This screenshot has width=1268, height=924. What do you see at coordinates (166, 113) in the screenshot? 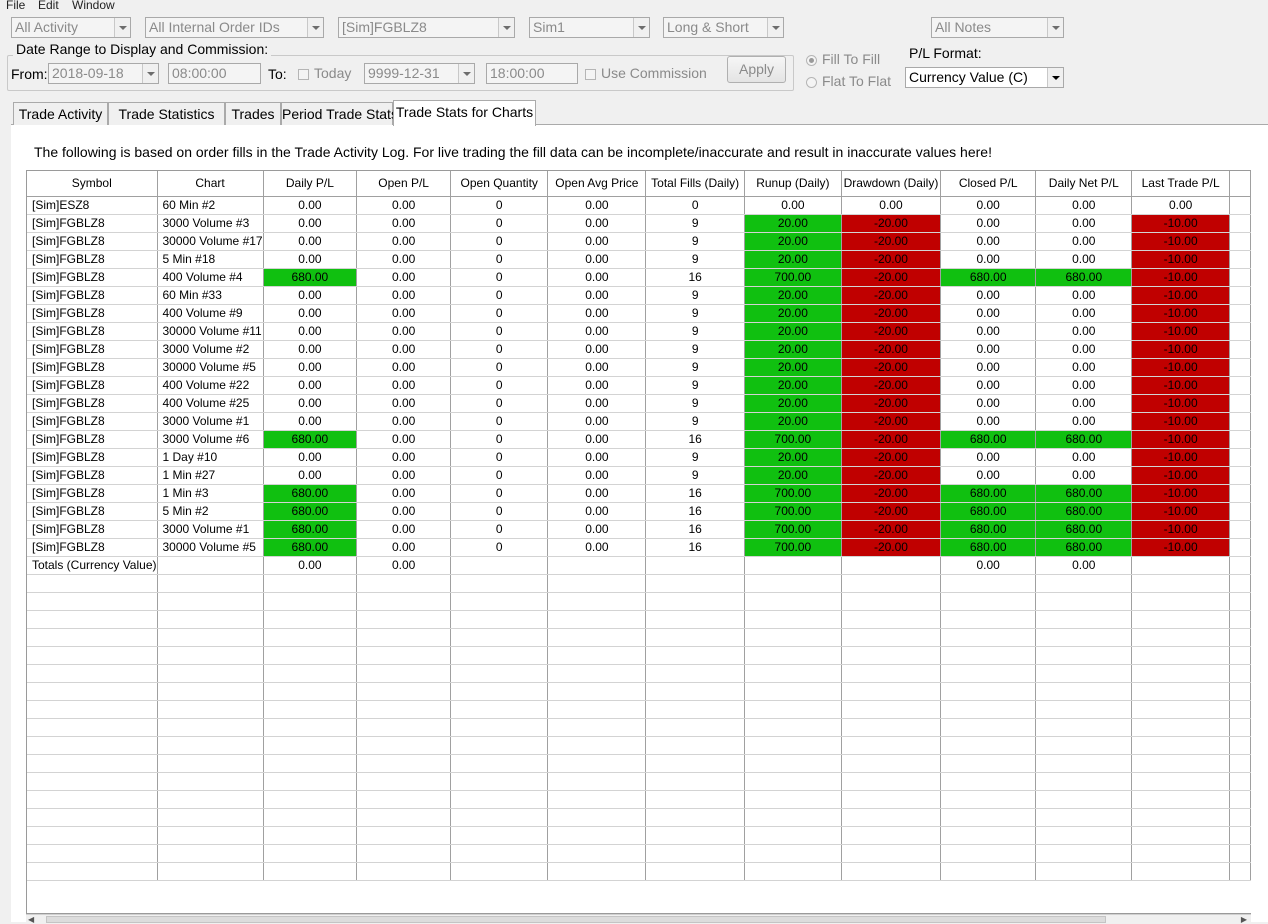
I see `tab-trade-statistics: Trade Statistics` at bounding box center [166, 113].